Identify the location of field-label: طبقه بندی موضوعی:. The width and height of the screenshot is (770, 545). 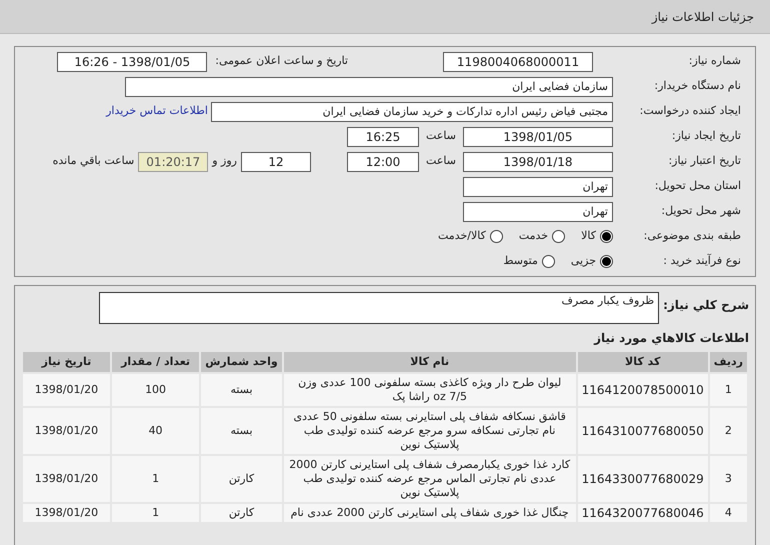
(691, 236).